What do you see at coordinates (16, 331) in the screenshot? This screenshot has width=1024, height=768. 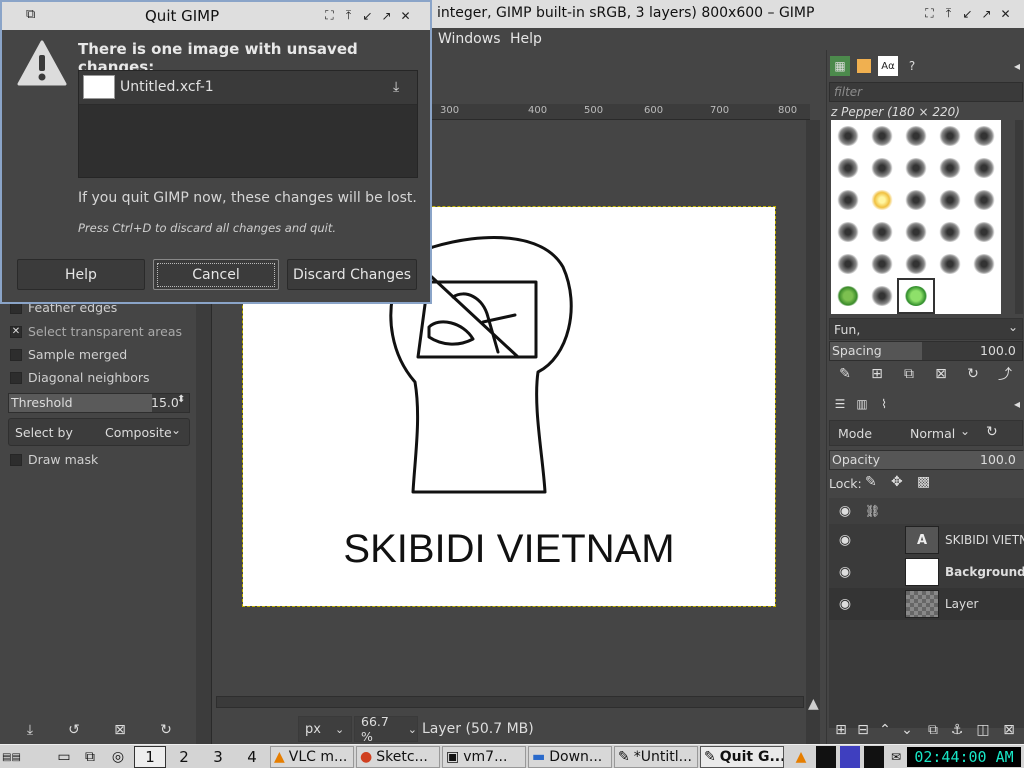 I see `select-transparent-checkbox: ✕` at bounding box center [16, 331].